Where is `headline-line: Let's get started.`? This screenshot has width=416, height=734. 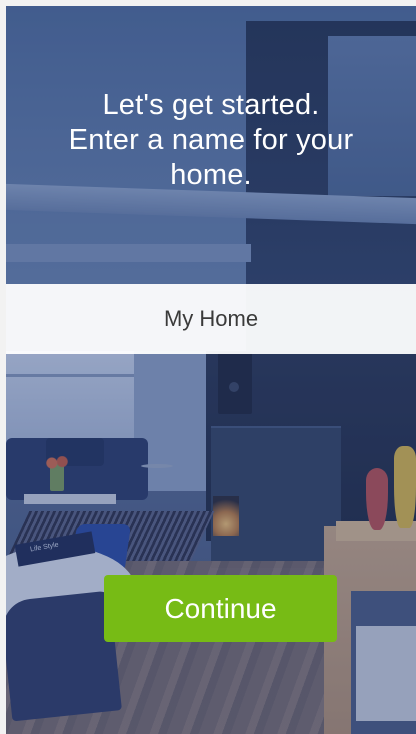
headline-line: Let's get started. is located at coordinates (211, 105).